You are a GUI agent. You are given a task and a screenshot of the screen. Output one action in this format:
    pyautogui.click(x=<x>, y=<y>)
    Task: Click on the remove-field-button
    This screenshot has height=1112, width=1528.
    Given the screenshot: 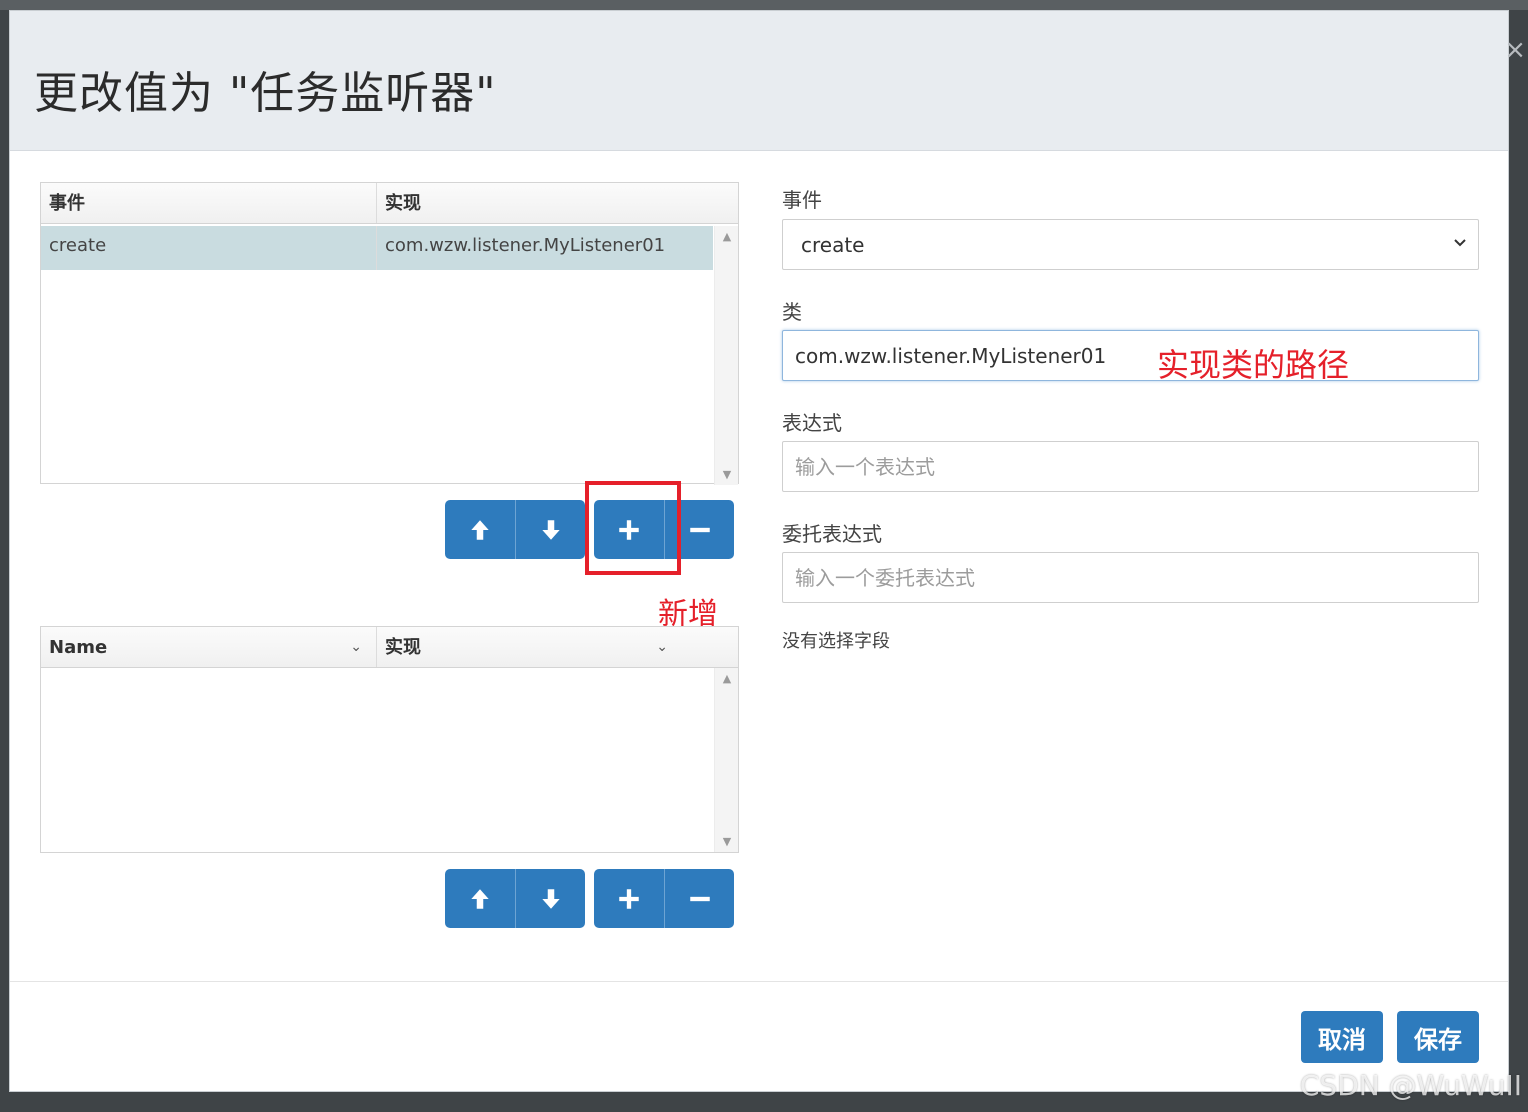 What is the action you would take?
    pyautogui.click(x=699, y=898)
    